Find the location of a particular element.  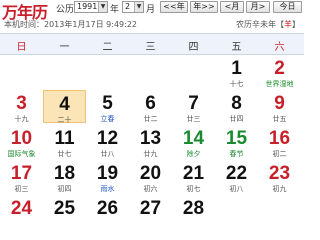

lunar-day-label: 雨水 is located at coordinates (107, 189).